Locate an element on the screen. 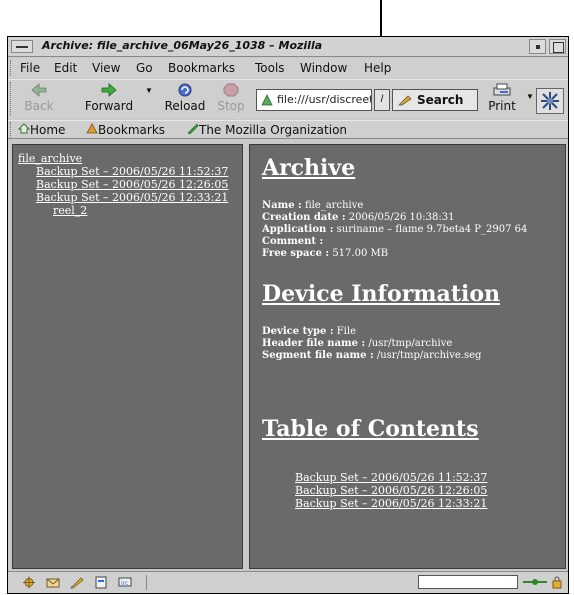 Image resolution: width=574 pixels, height=595 pixels. mozilla-org-label: The Mozilla Organization is located at coordinates (273, 130).